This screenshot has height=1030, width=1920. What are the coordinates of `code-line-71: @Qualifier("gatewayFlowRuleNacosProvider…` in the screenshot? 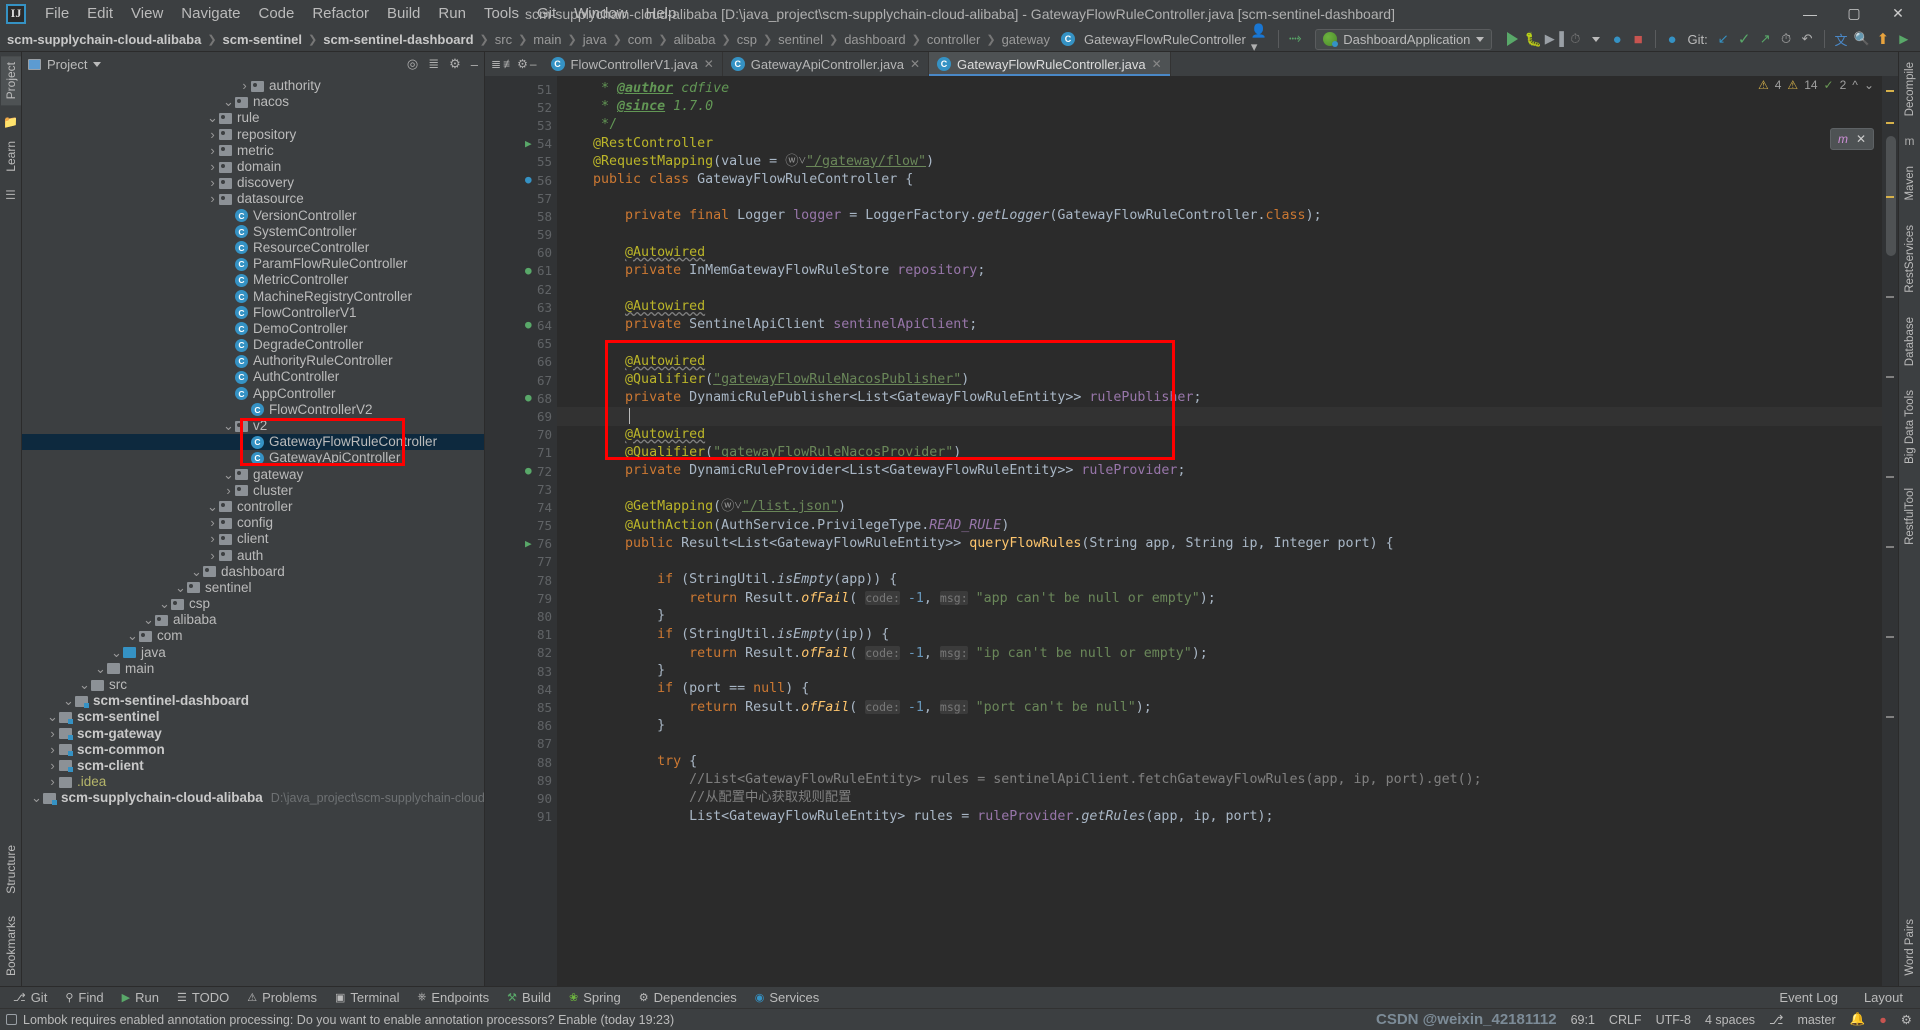 It's located at (1219, 453).